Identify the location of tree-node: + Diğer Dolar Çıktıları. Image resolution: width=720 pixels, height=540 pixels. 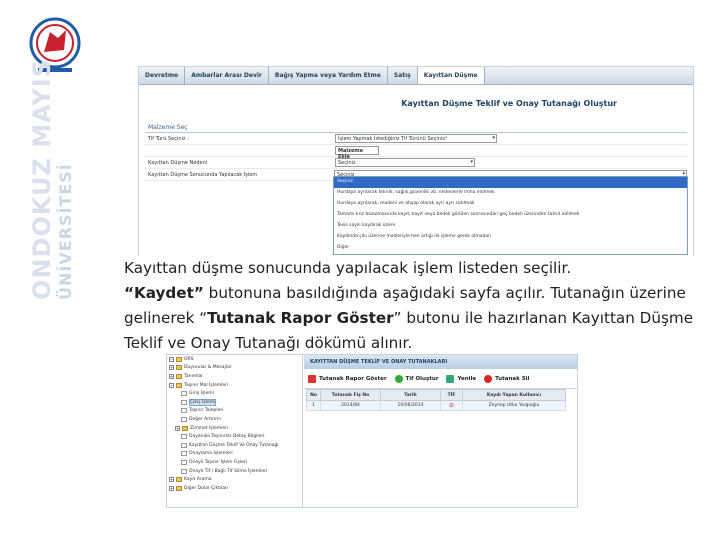
(234, 488).